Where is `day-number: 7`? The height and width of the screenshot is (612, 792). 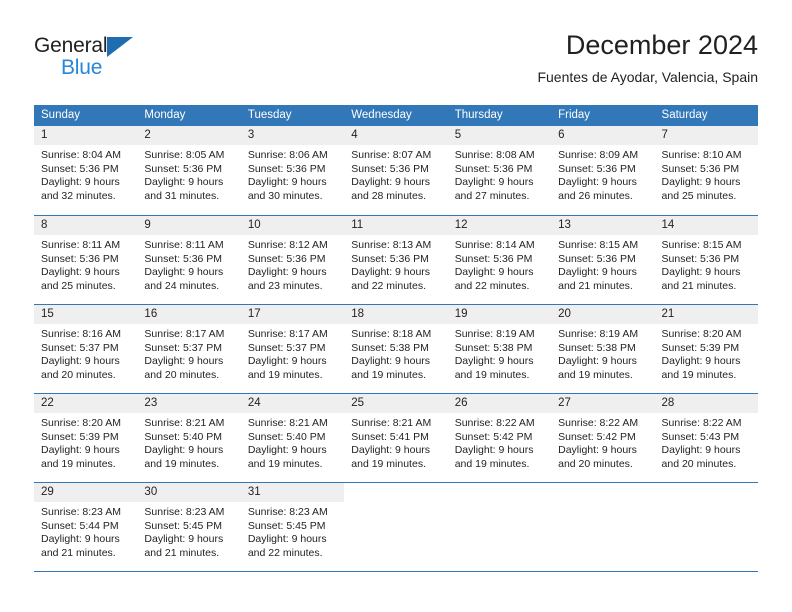
day-number: 7 is located at coordinates (706, 135).